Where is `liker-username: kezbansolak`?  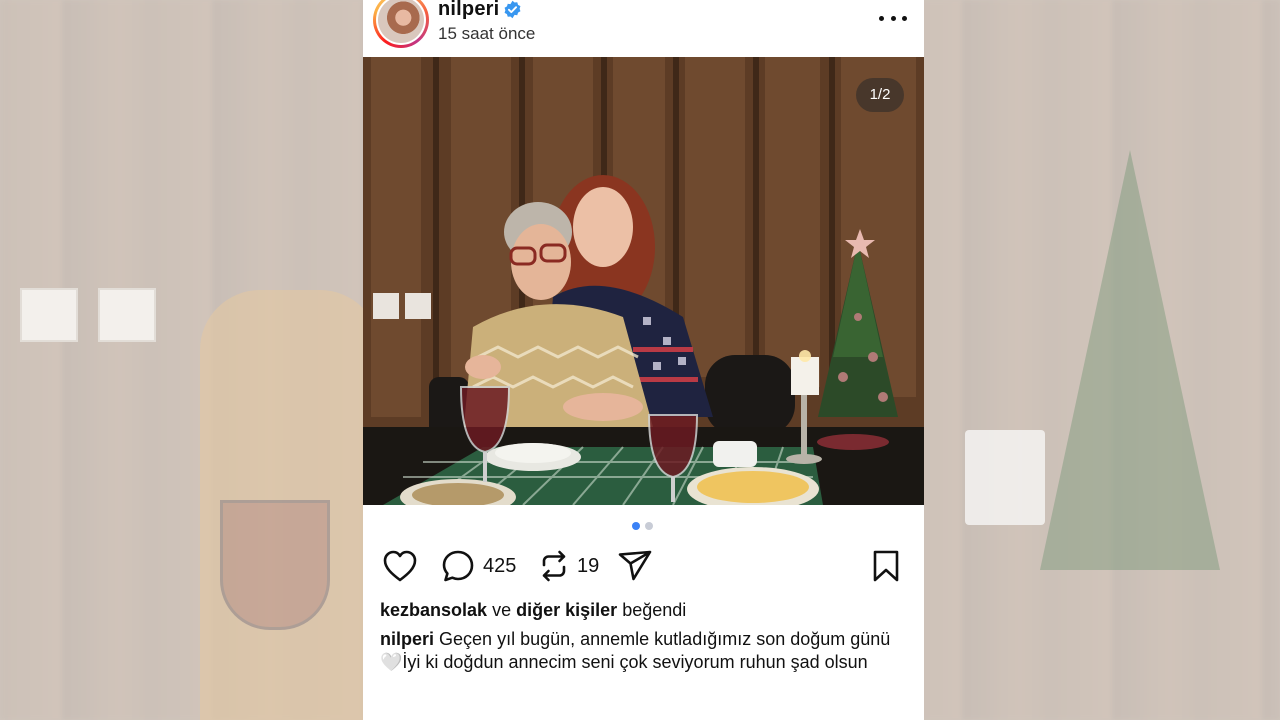
liker-username: kezbansolak is located at coordinates (433, 610).